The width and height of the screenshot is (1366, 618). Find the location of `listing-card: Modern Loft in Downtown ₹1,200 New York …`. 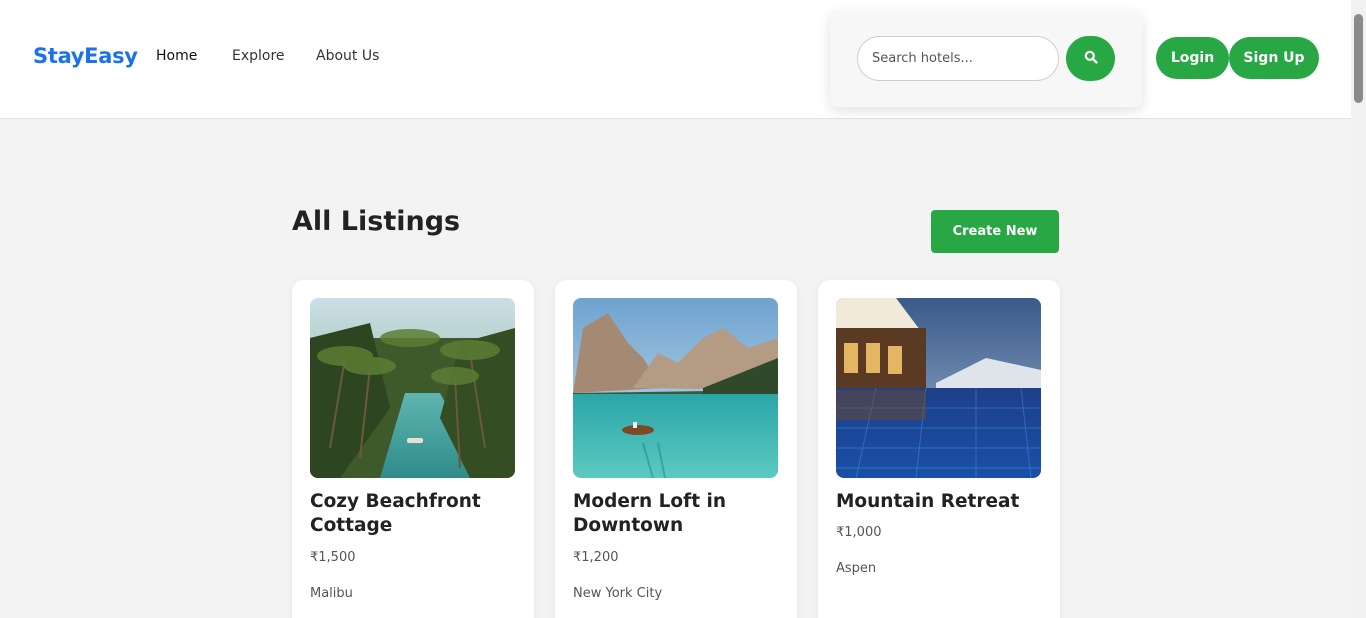

listing-card: Modern Loft in Downtown ₹1,200 New York … is located at coordinates (676, 449).